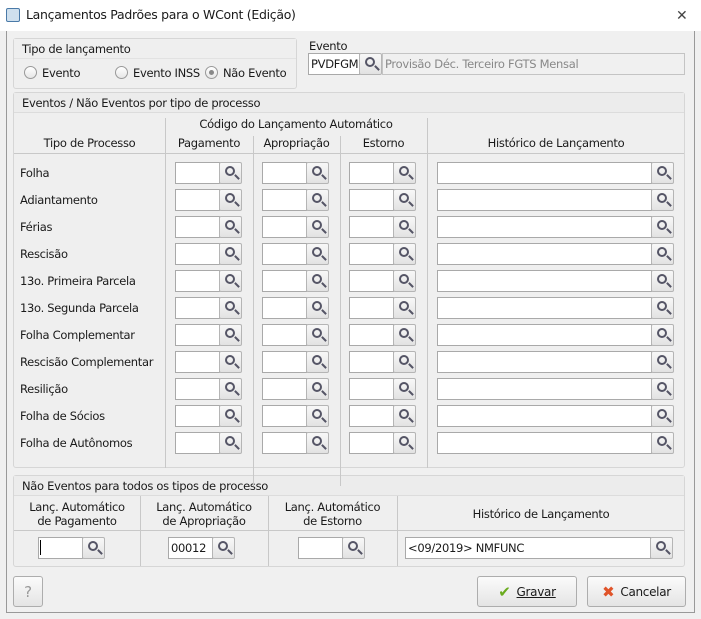 The height and width of the screenshot is (619, 701). I want to click on cancel-button: ✖ Cancelar, so click(636, 591).